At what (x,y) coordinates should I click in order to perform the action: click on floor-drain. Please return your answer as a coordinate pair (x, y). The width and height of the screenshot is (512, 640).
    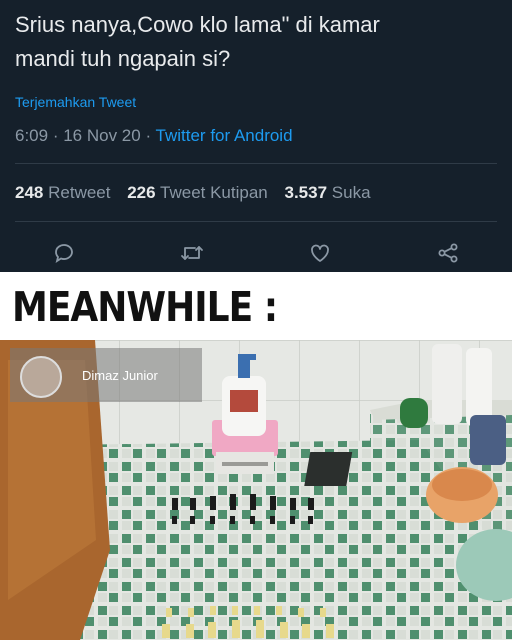
    Looking at the image, I should click on (328, 469).